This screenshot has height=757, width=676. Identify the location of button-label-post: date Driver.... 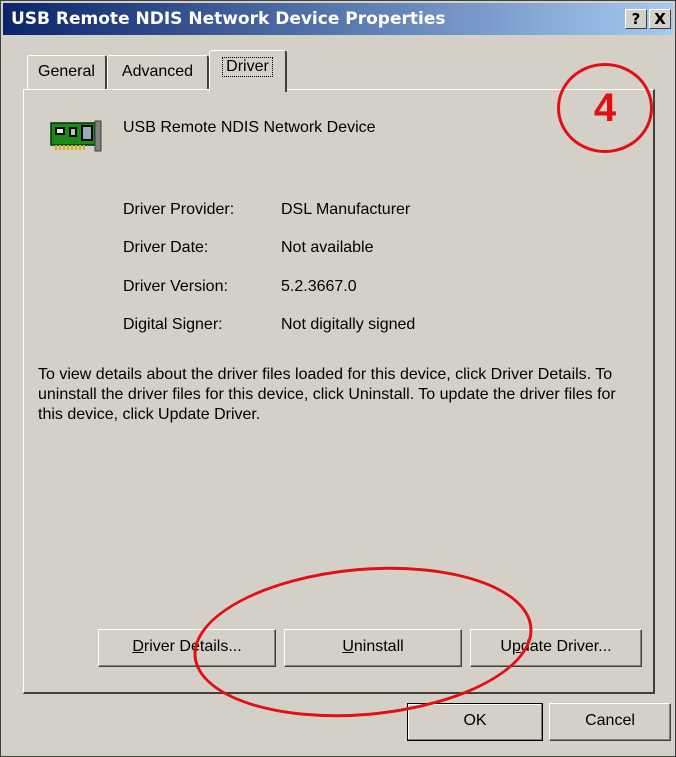
(566, 646).